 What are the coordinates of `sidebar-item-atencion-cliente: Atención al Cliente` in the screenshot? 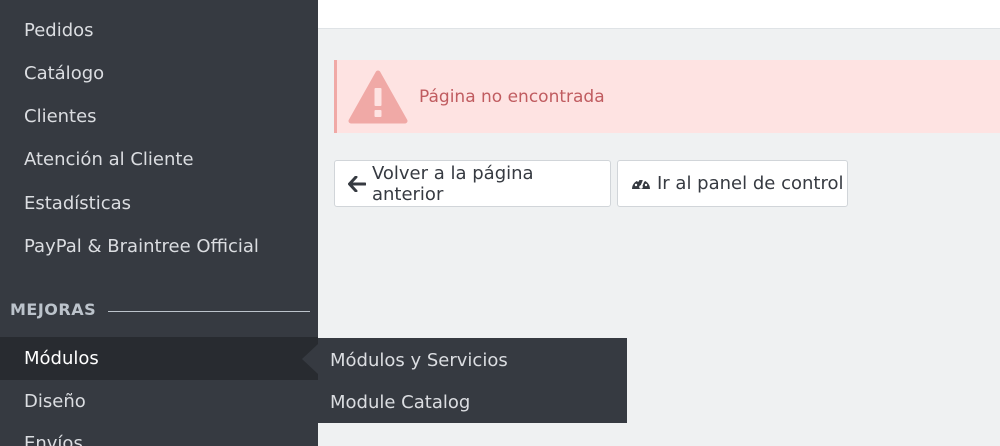 It's located at (159, 159).